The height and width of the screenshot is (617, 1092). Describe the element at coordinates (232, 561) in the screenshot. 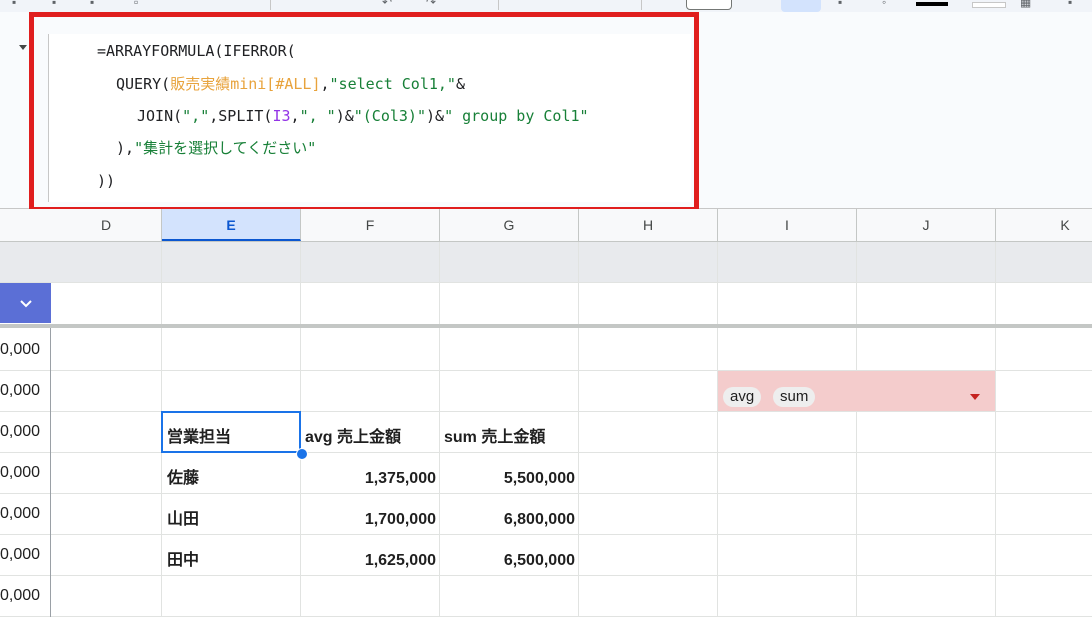

I see `table-cell-name: 田中` at that location.